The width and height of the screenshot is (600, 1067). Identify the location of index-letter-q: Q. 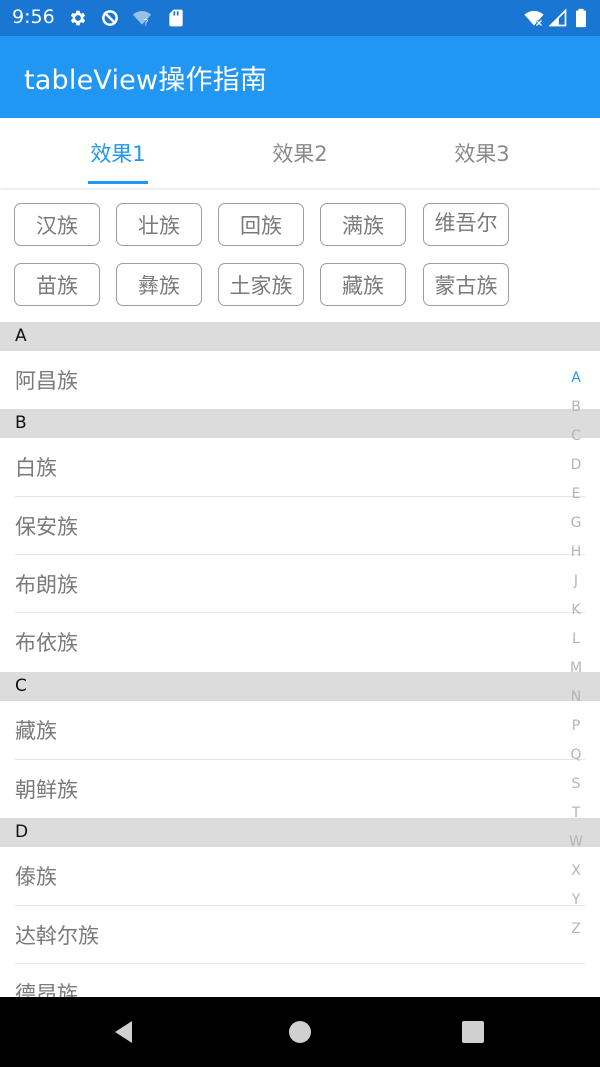
(576, 755).